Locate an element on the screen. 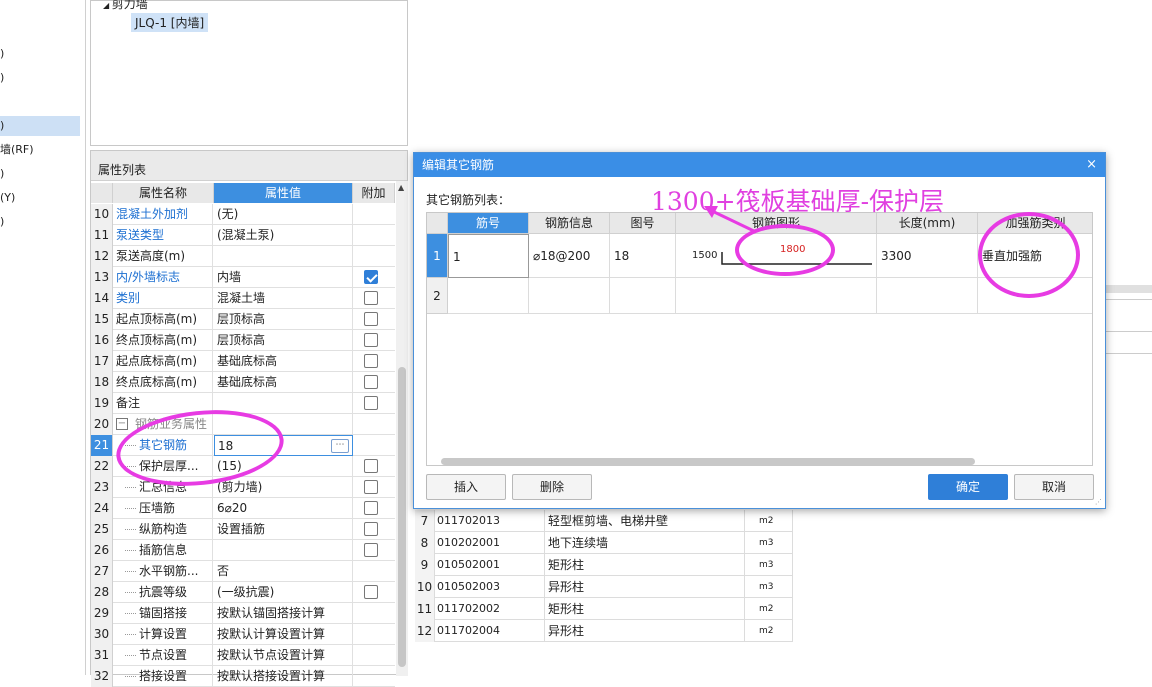 The image size is (1152, 687). delete-button: 删除 is located at coordinates (552, 487).